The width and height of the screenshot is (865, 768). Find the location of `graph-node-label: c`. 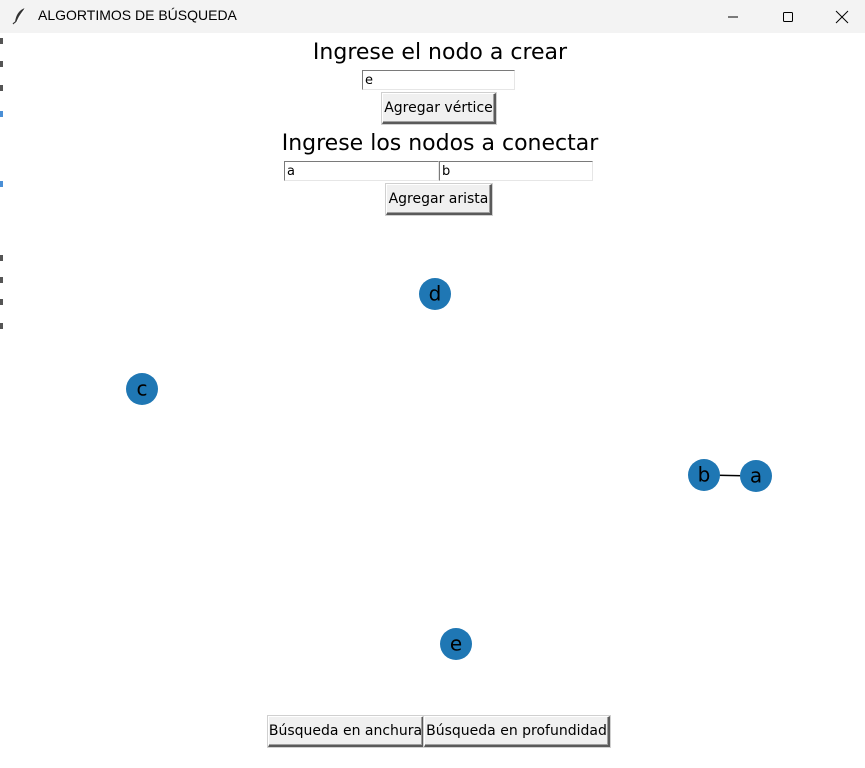

graph-node-label: c is located at coordinates (142, 389).